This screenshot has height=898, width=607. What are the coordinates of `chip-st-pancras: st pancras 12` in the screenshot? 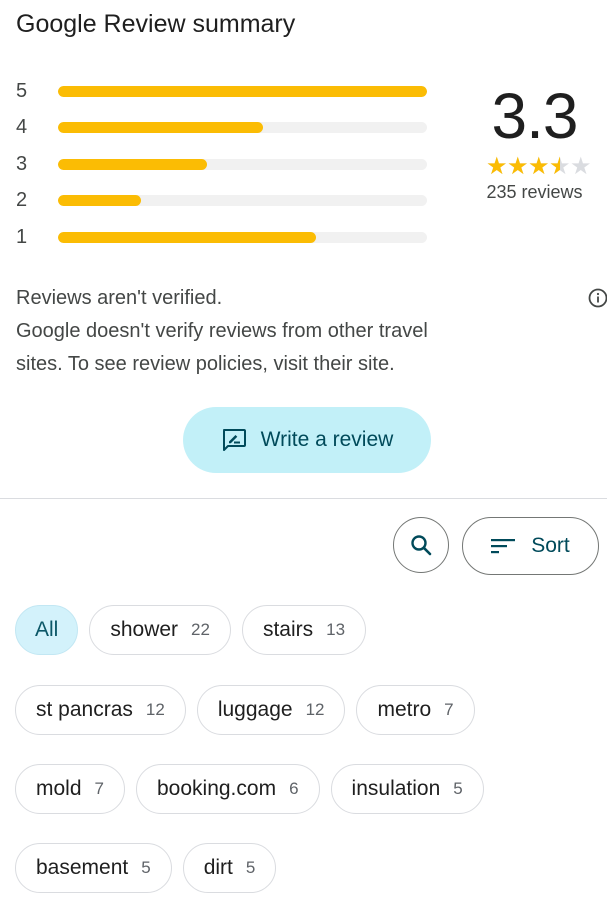 It's located at (100, 710).